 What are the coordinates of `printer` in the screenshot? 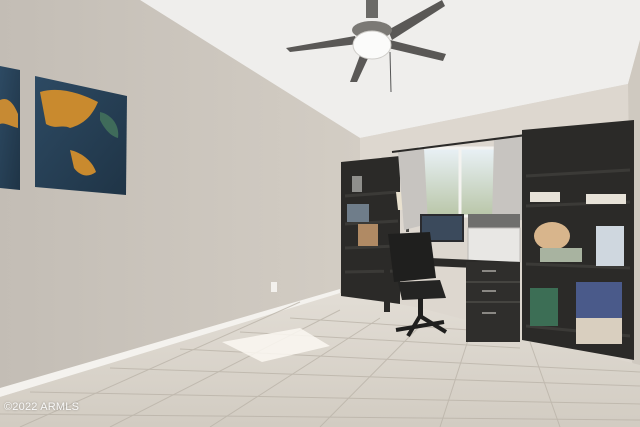 It's located at (494, 238).